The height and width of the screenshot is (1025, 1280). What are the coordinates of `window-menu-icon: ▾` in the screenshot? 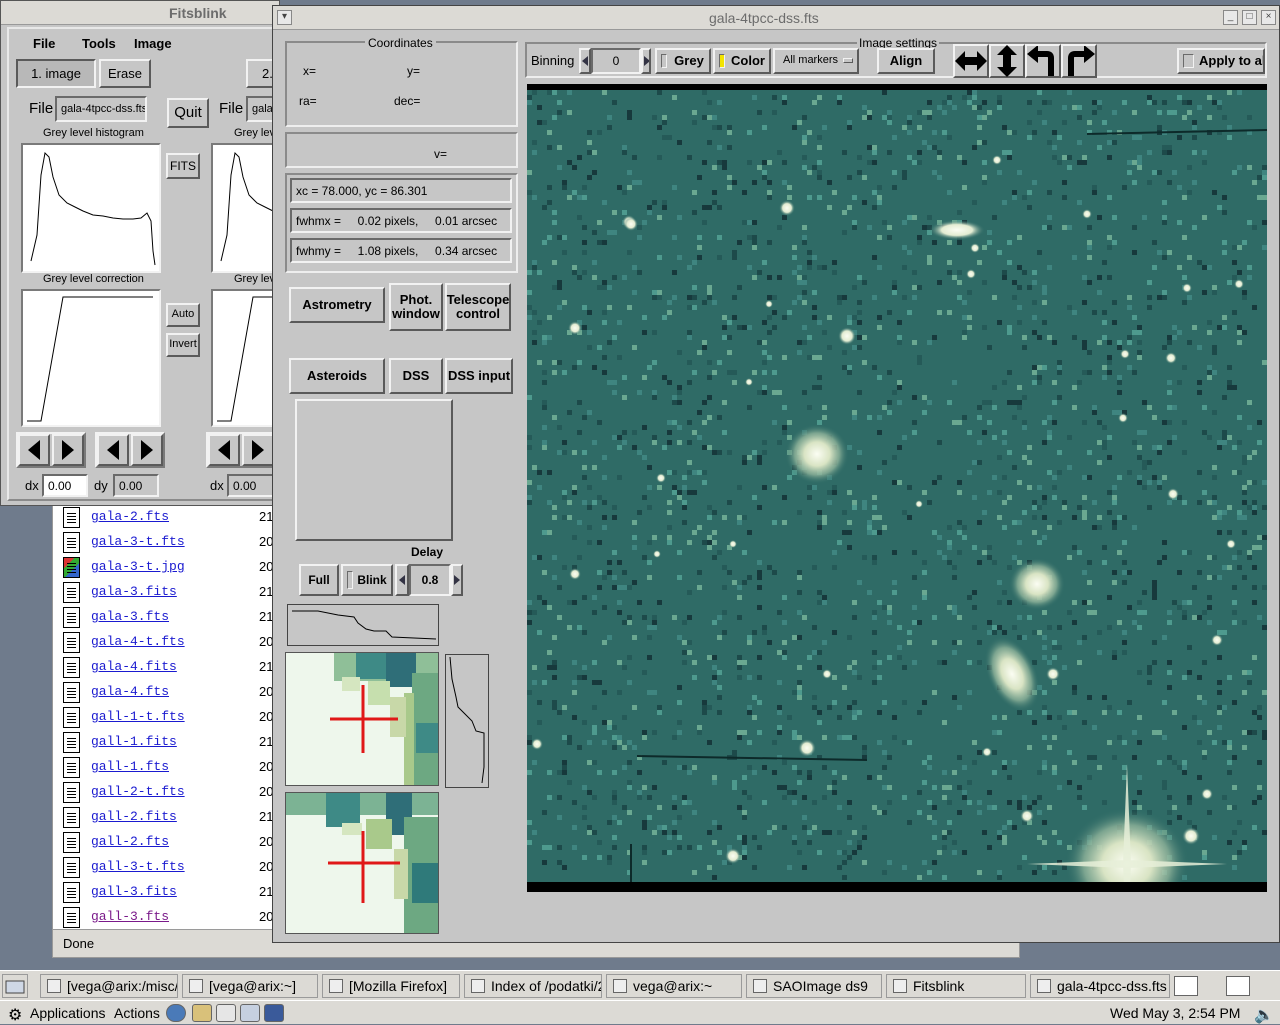 It's located at (284, 17).